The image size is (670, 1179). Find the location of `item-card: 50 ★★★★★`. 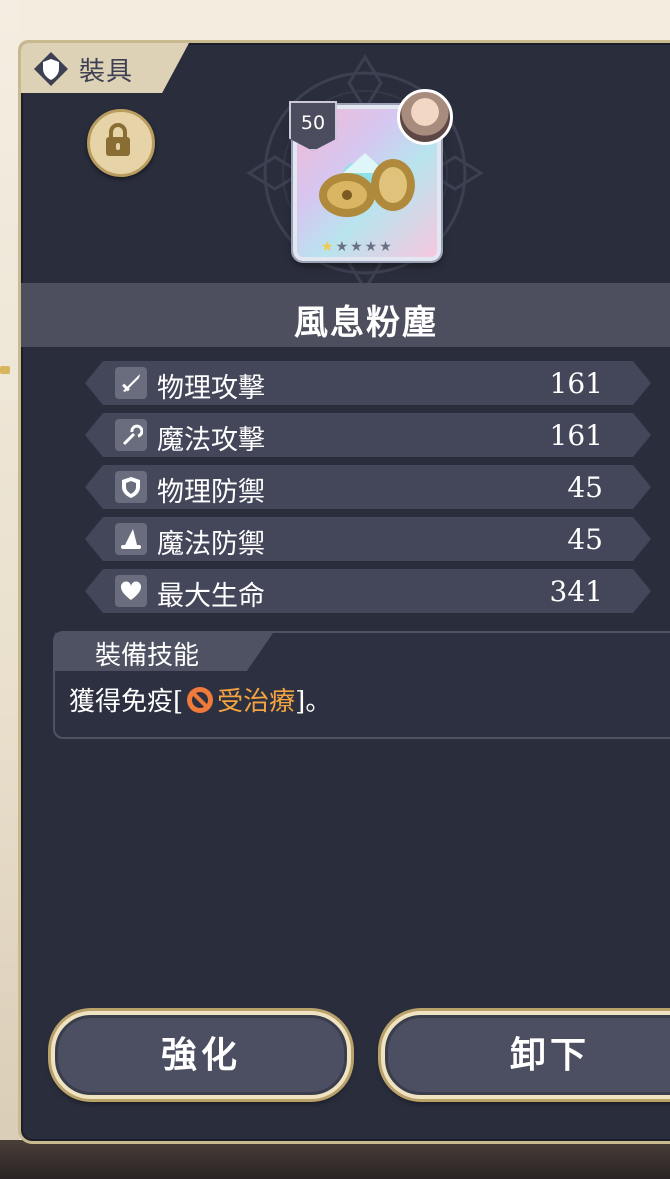

item-card: 50 ★★★★★ is located at coordinates (371, 175).